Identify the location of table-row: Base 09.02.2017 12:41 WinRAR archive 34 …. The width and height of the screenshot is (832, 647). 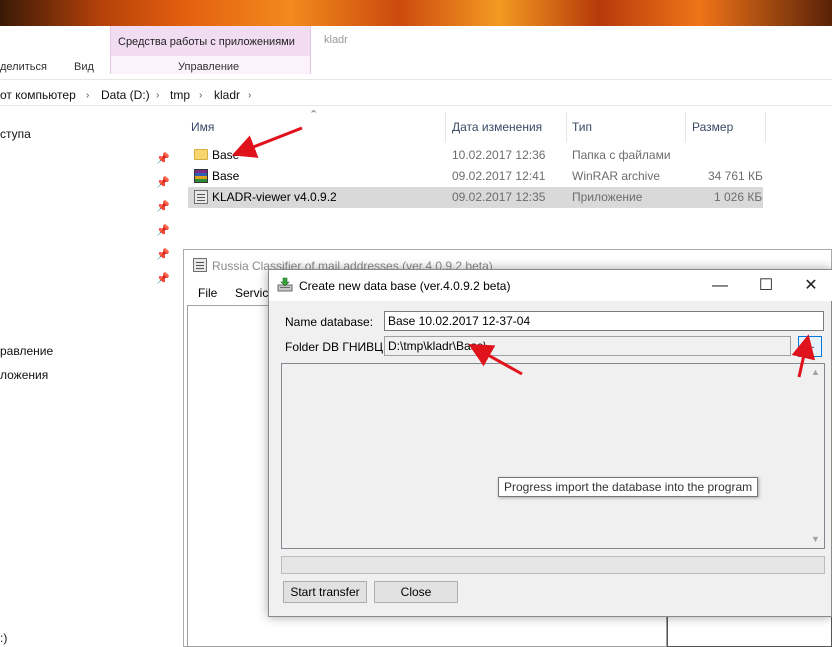
(475, 176).